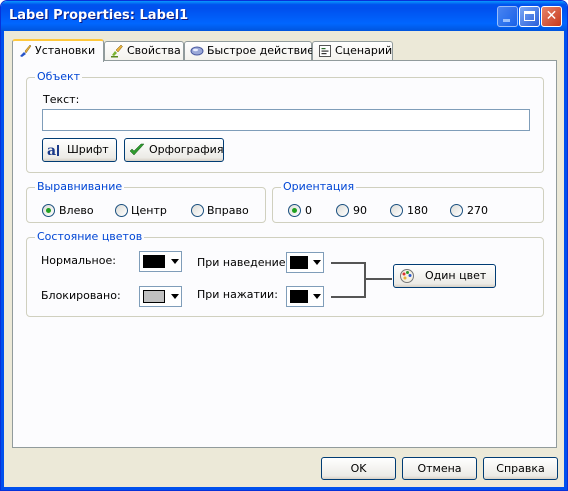 The image size is (568, 491). Describe the element at coordinates (99, 15) in the screenshot. I see `window-title: Label Properties: Label1` at that location.